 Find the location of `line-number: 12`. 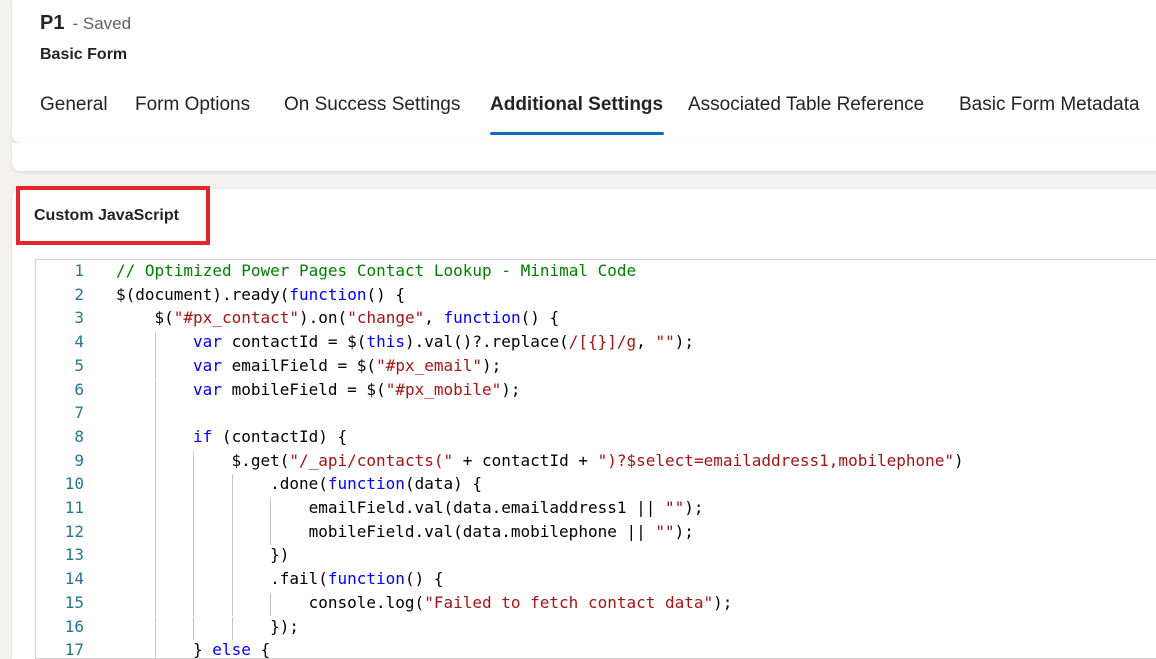

line-number: 12 is located at coordinates (74, 531).